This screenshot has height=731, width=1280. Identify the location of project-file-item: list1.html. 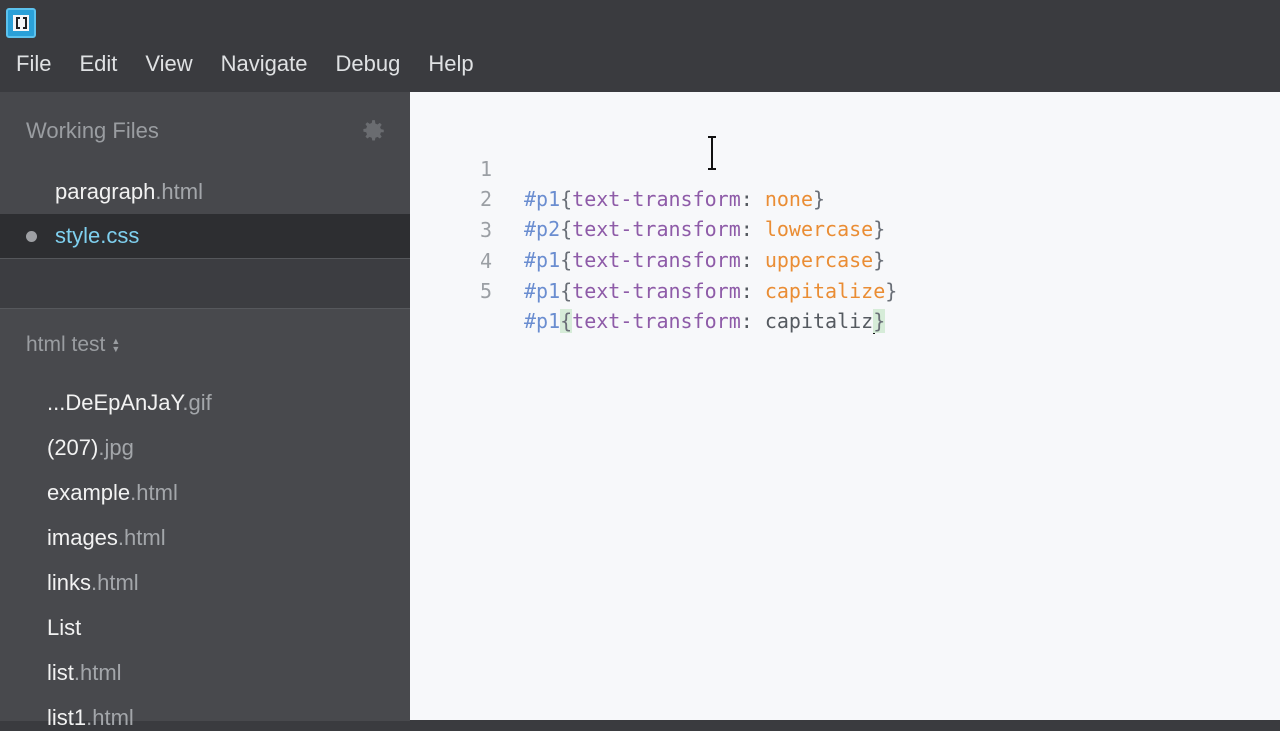
(90, 718).